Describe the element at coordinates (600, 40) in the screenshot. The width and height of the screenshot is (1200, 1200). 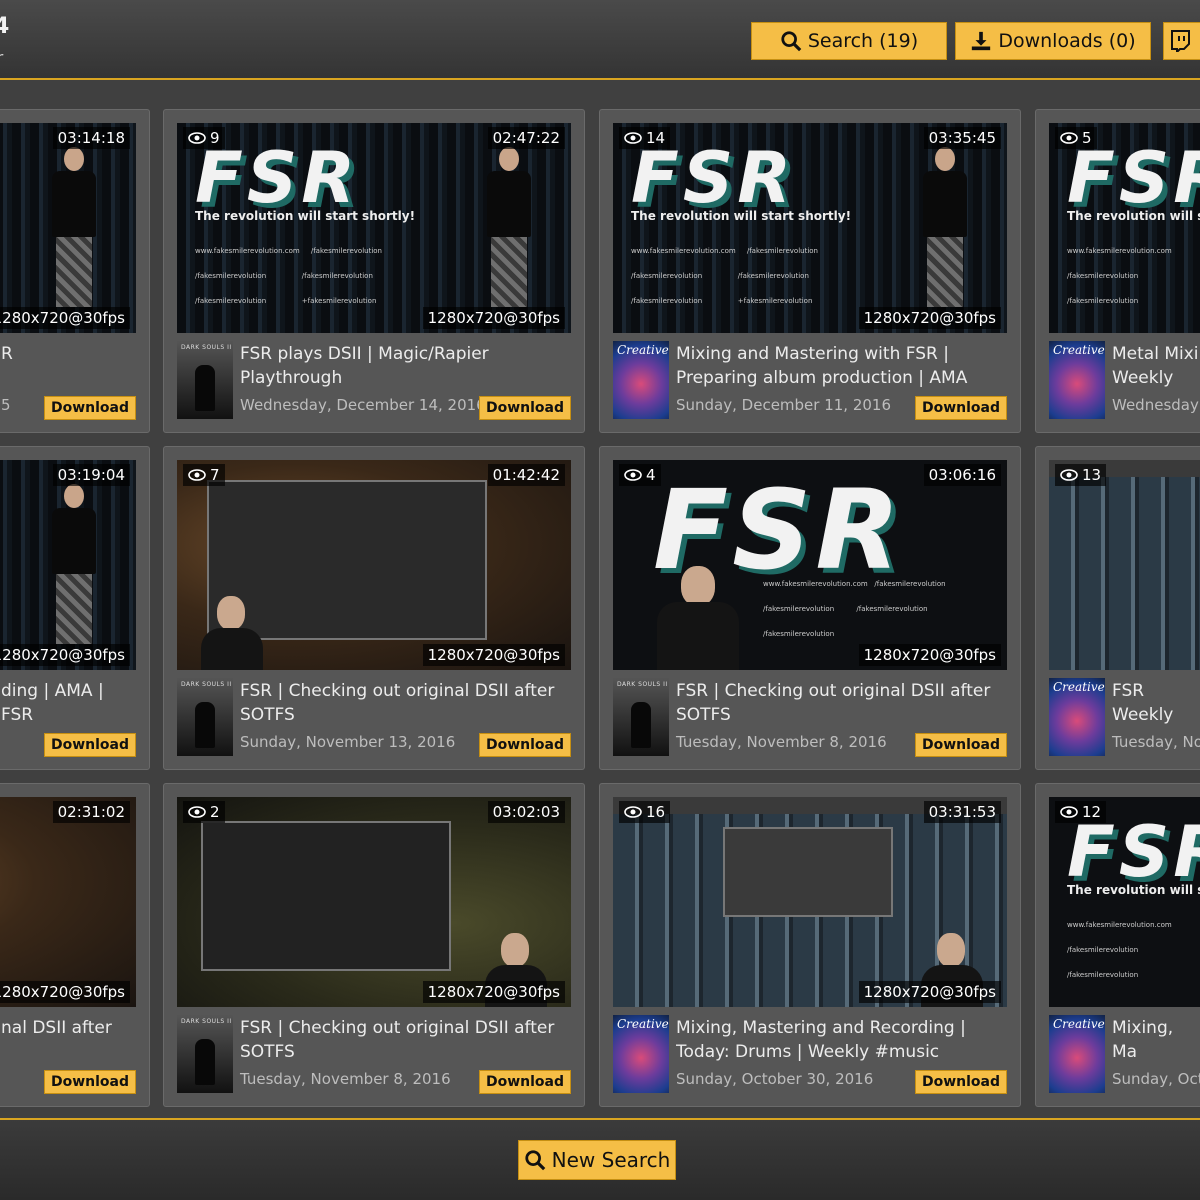
I see `app-header: 4 r Search (19) Downloads (0)` at that location.